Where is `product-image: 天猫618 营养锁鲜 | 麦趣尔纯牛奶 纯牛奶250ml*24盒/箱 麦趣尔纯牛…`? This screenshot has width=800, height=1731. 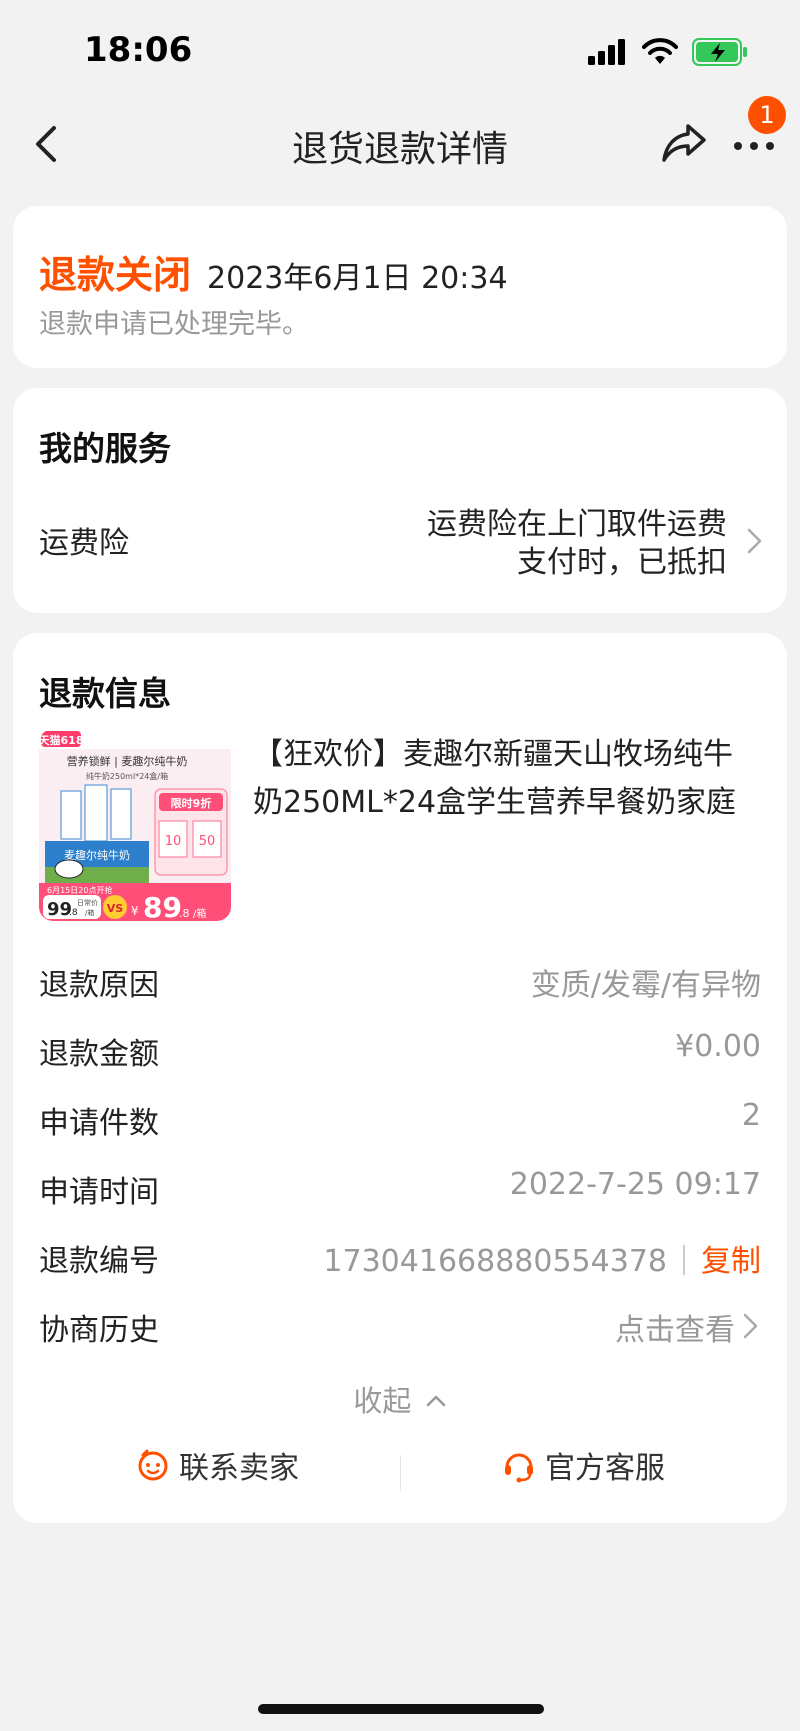 product-image: 天猫618 营养锁鲜 | 麦趣尔纯牛奶 纯牛奶250ml*24盒/箱 麦趣尔纯牛… is located at coordinates (135, 825).